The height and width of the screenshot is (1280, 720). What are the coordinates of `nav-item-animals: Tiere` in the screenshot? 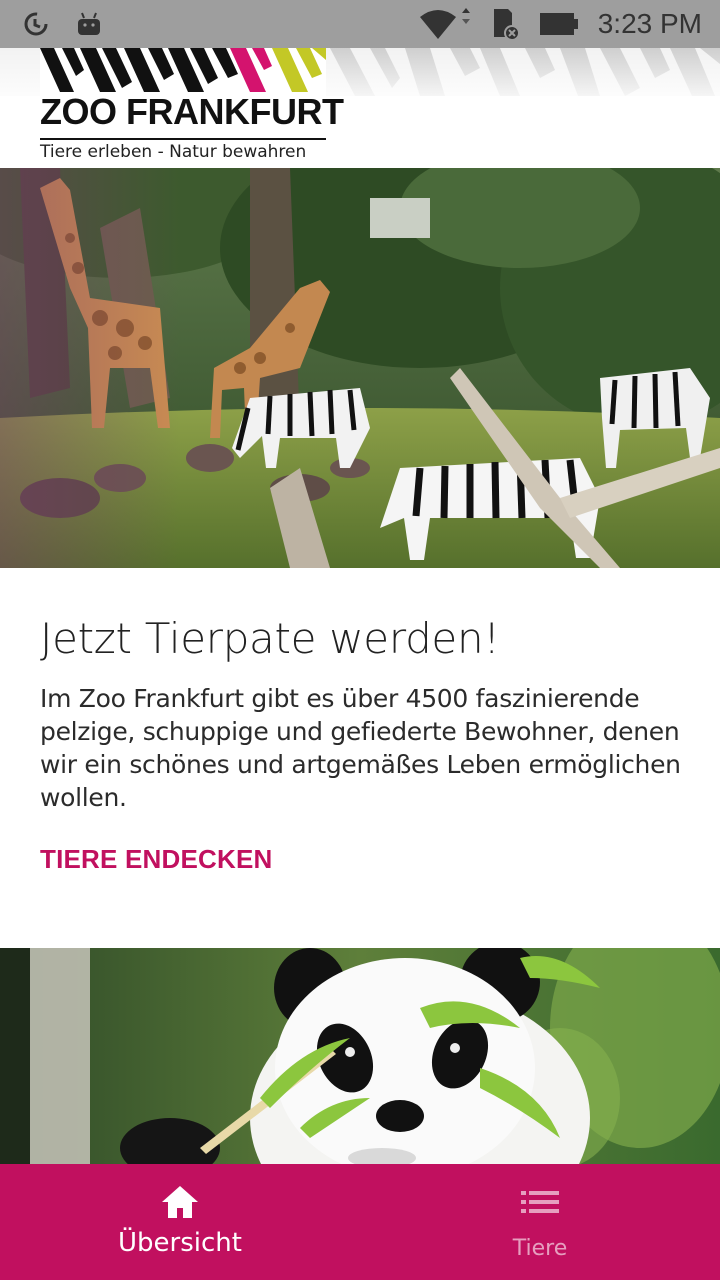 It's located at (540, 1222).